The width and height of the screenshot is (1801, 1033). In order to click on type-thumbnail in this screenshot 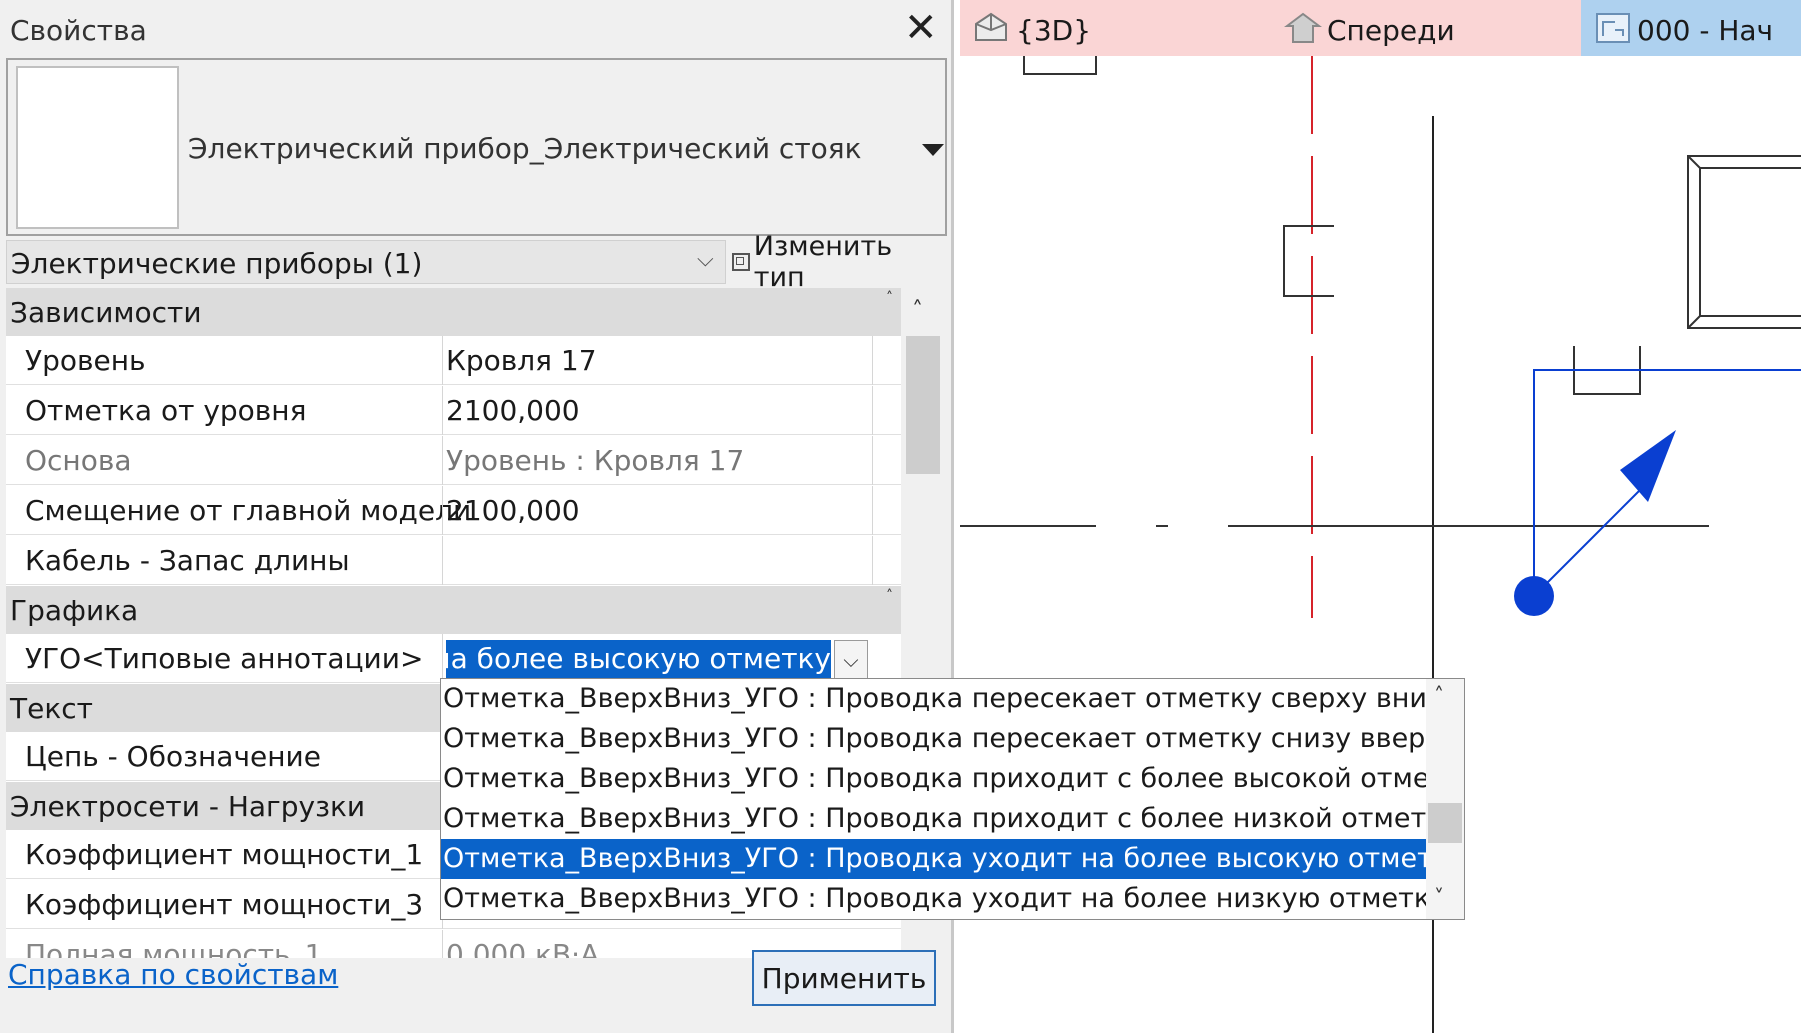, I will do `click(97, 147)`.